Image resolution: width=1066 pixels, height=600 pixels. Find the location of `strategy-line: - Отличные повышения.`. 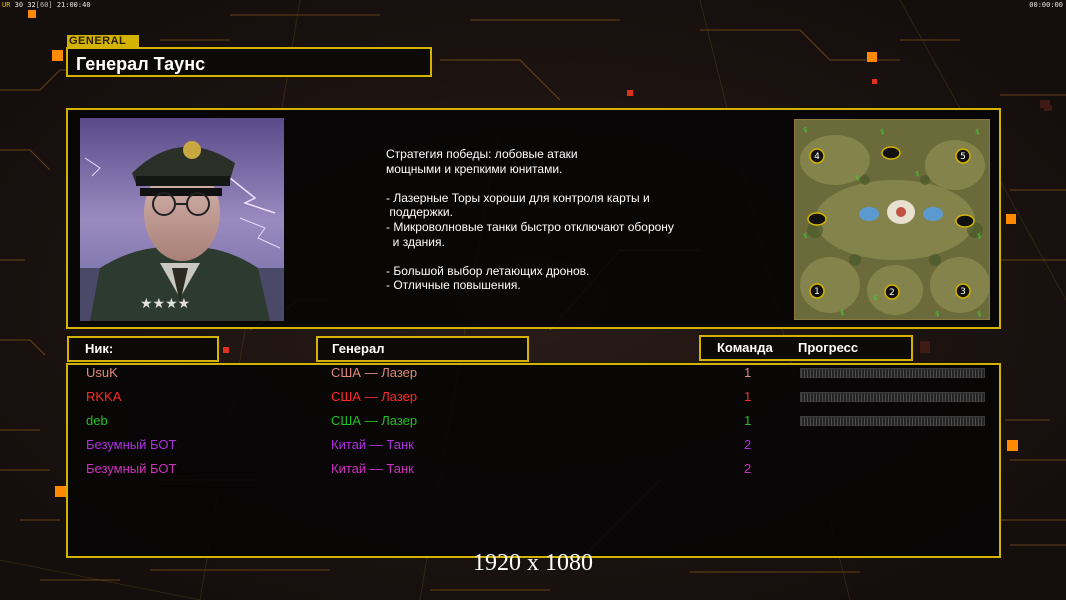

strategy-line: - Отличные повышения. is located at coordinates (453, 285).